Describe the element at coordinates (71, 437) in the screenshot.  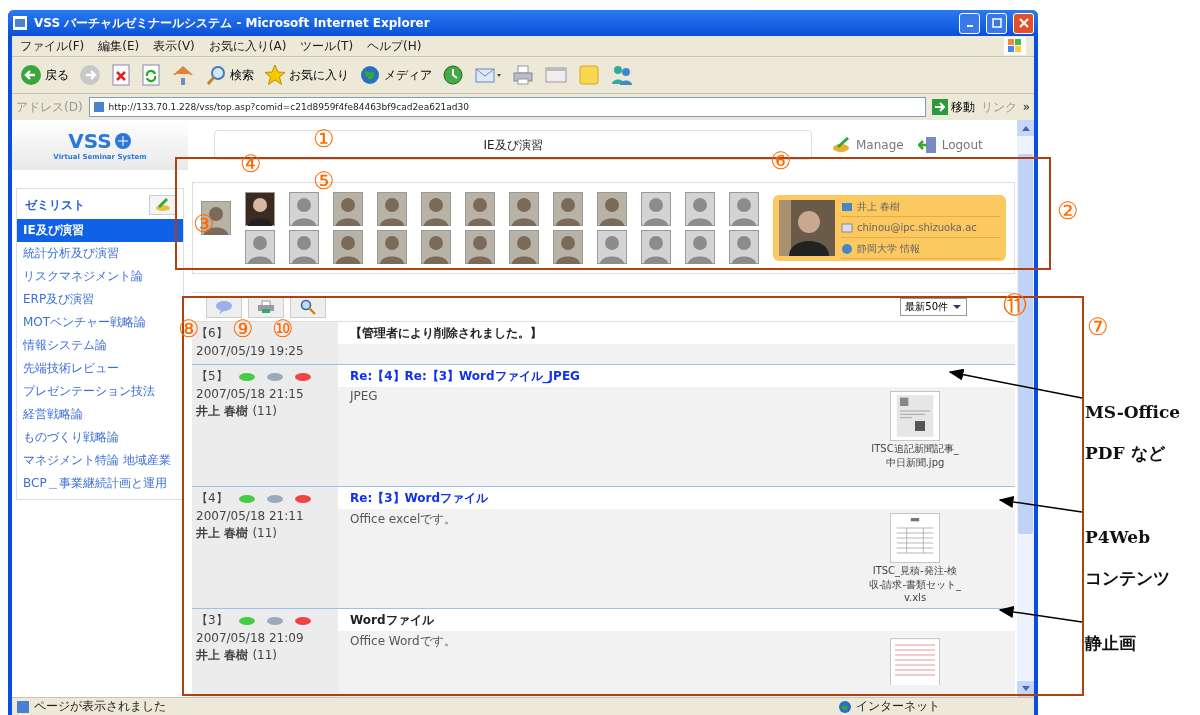
I see `seminar-item: ものづくり戦略論` at that location.